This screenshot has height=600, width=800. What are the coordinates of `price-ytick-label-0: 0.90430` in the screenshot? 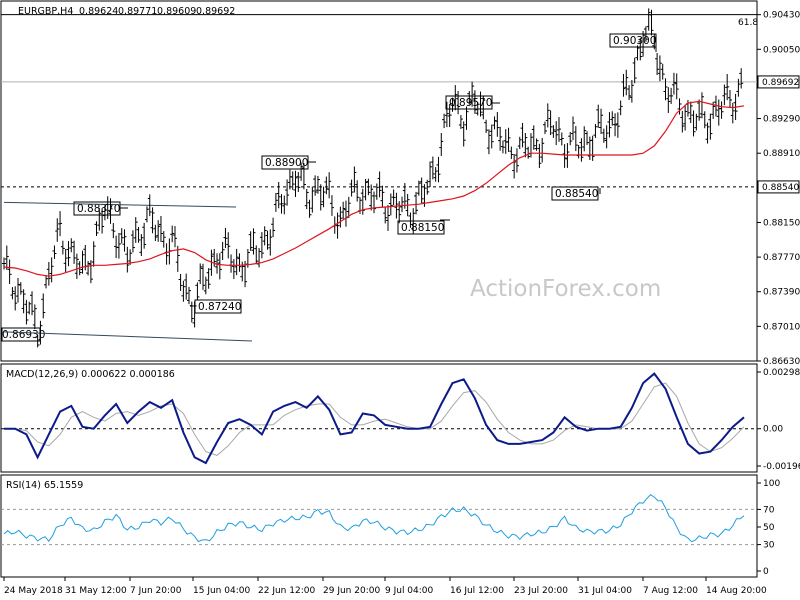 It's located at (781, 16).